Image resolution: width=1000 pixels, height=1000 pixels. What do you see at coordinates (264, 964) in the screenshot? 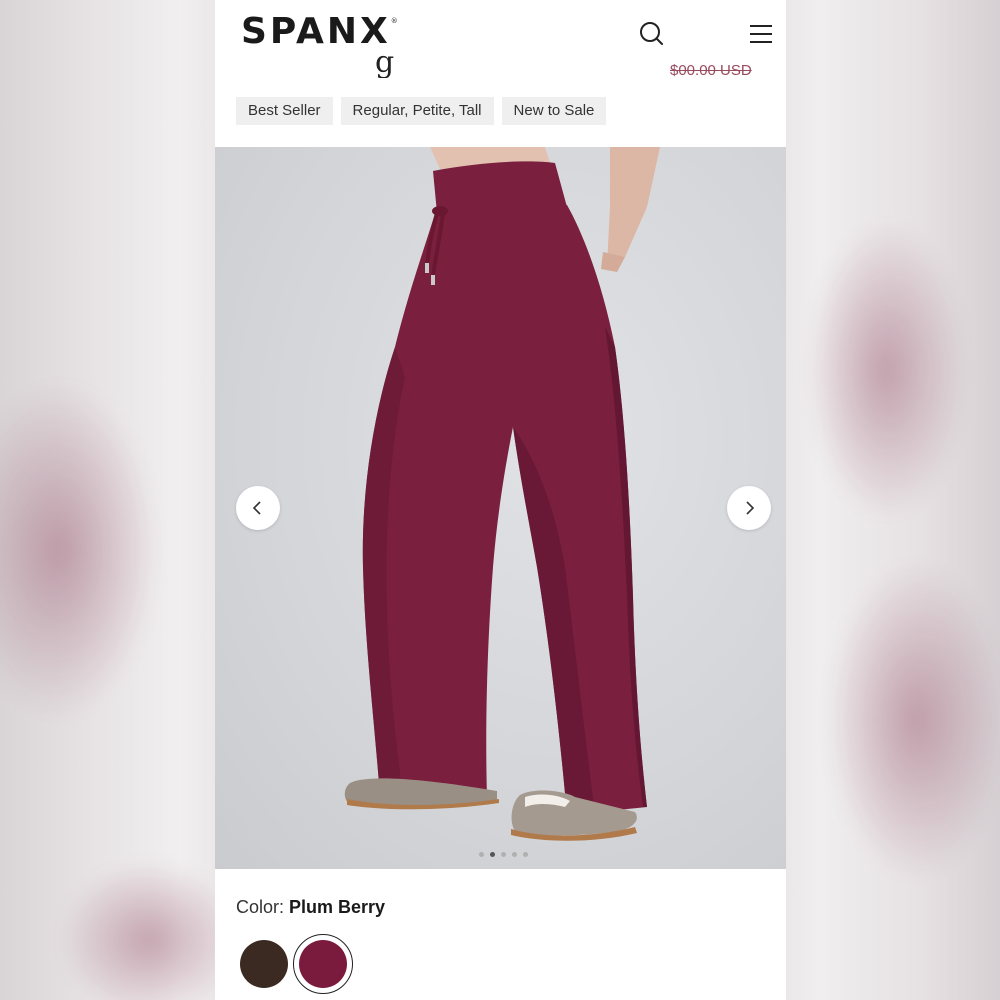
I see `color-swatch-brown` at bounding box center [264, 964].